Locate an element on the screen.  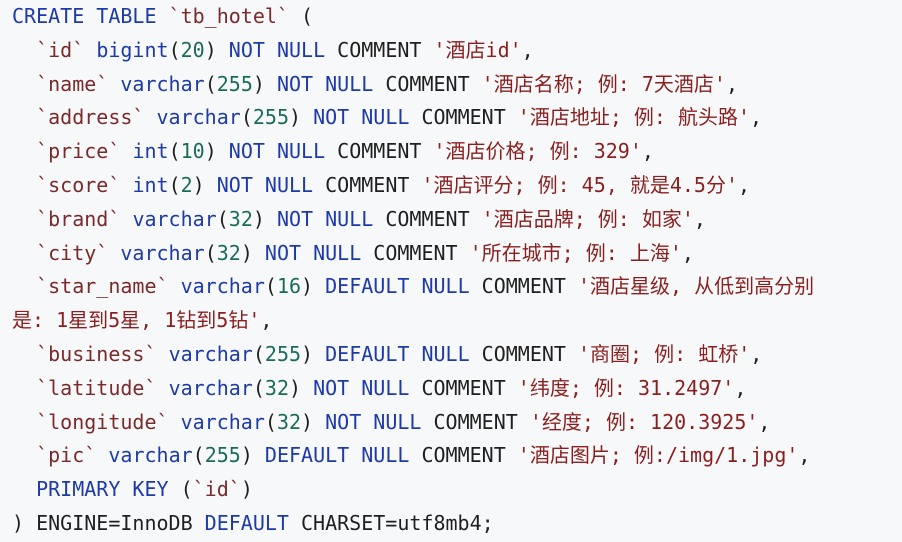
code-line: ) ENGINE=InnoDB DEFAULT CHARSET=utf8mb4; is located at coordinates (453, 524).